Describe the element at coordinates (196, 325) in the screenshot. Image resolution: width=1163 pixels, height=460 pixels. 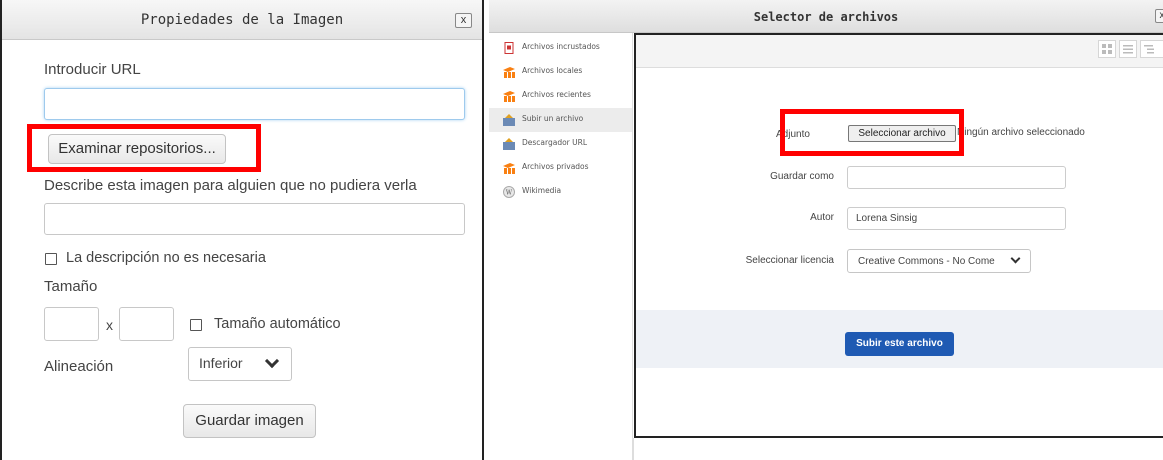
I see `auto-size-checkbox` at that location.